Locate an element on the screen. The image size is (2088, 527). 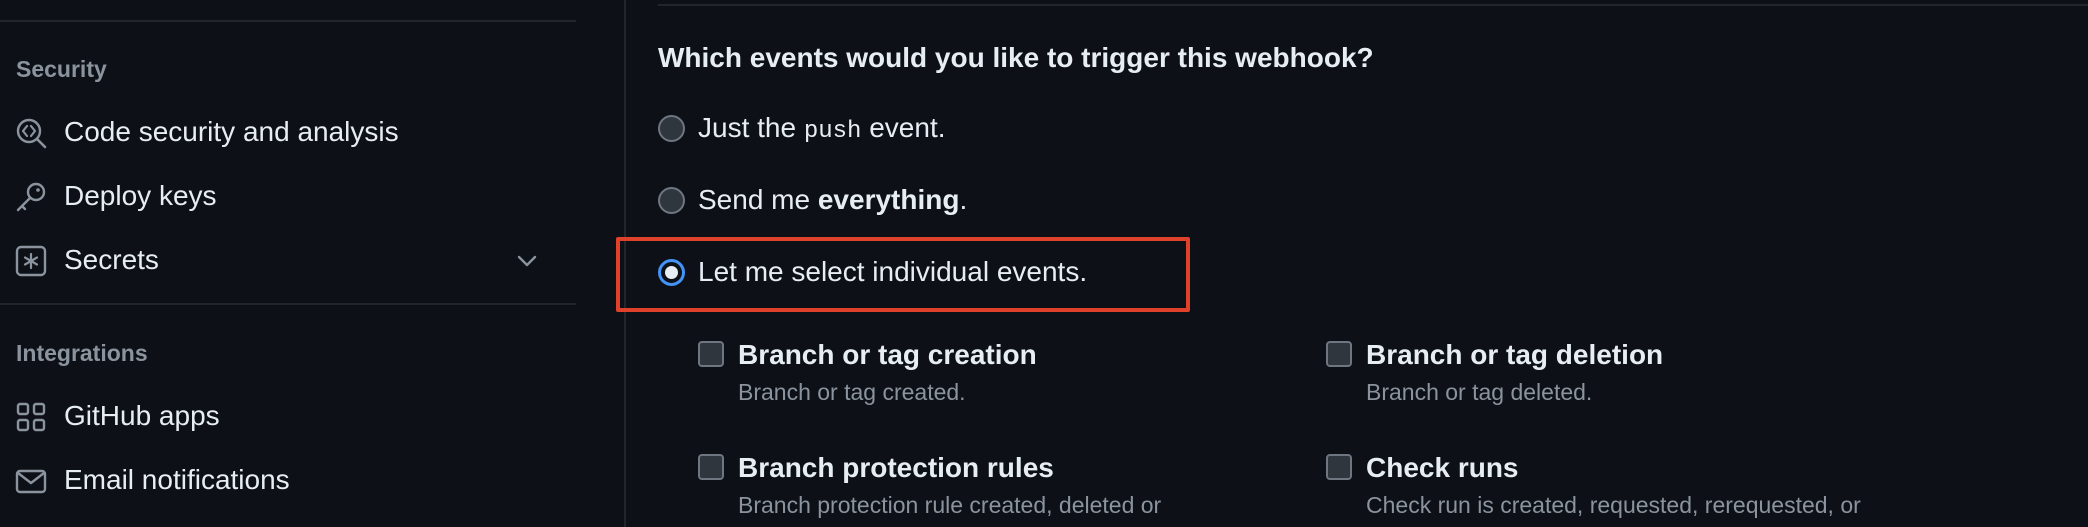
radio-button-selected is located at coordinates (671, 272).